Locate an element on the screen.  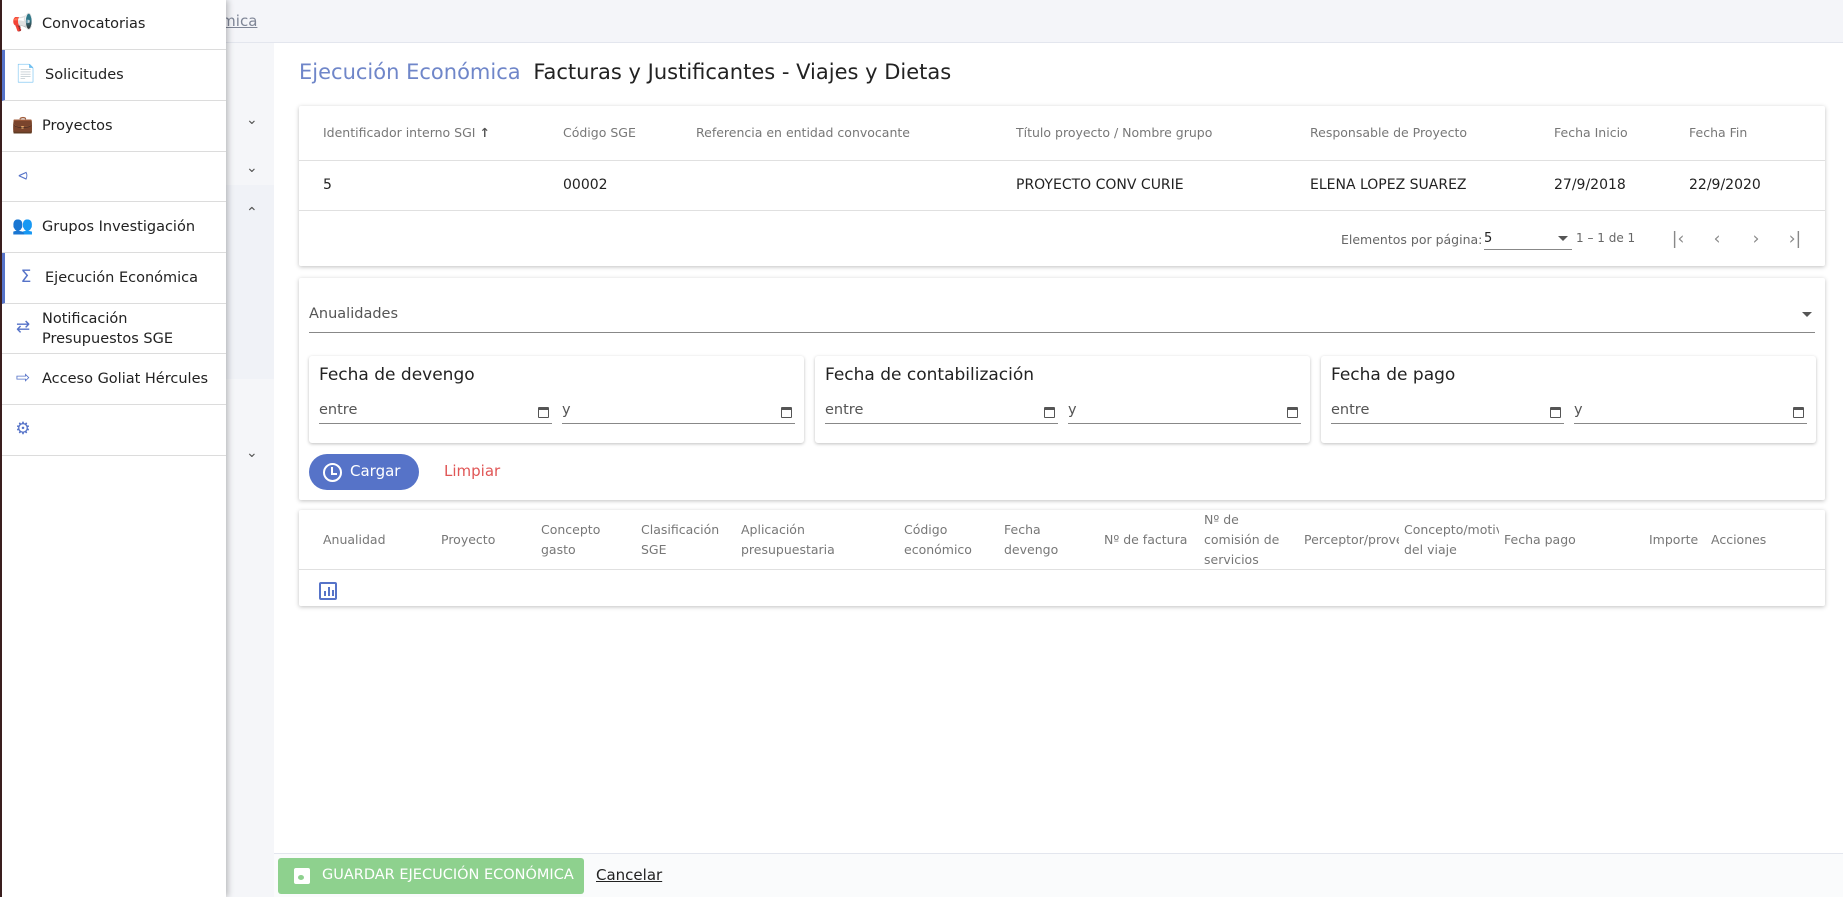
column-header: Código SGE is located at coordinates (599, 132).